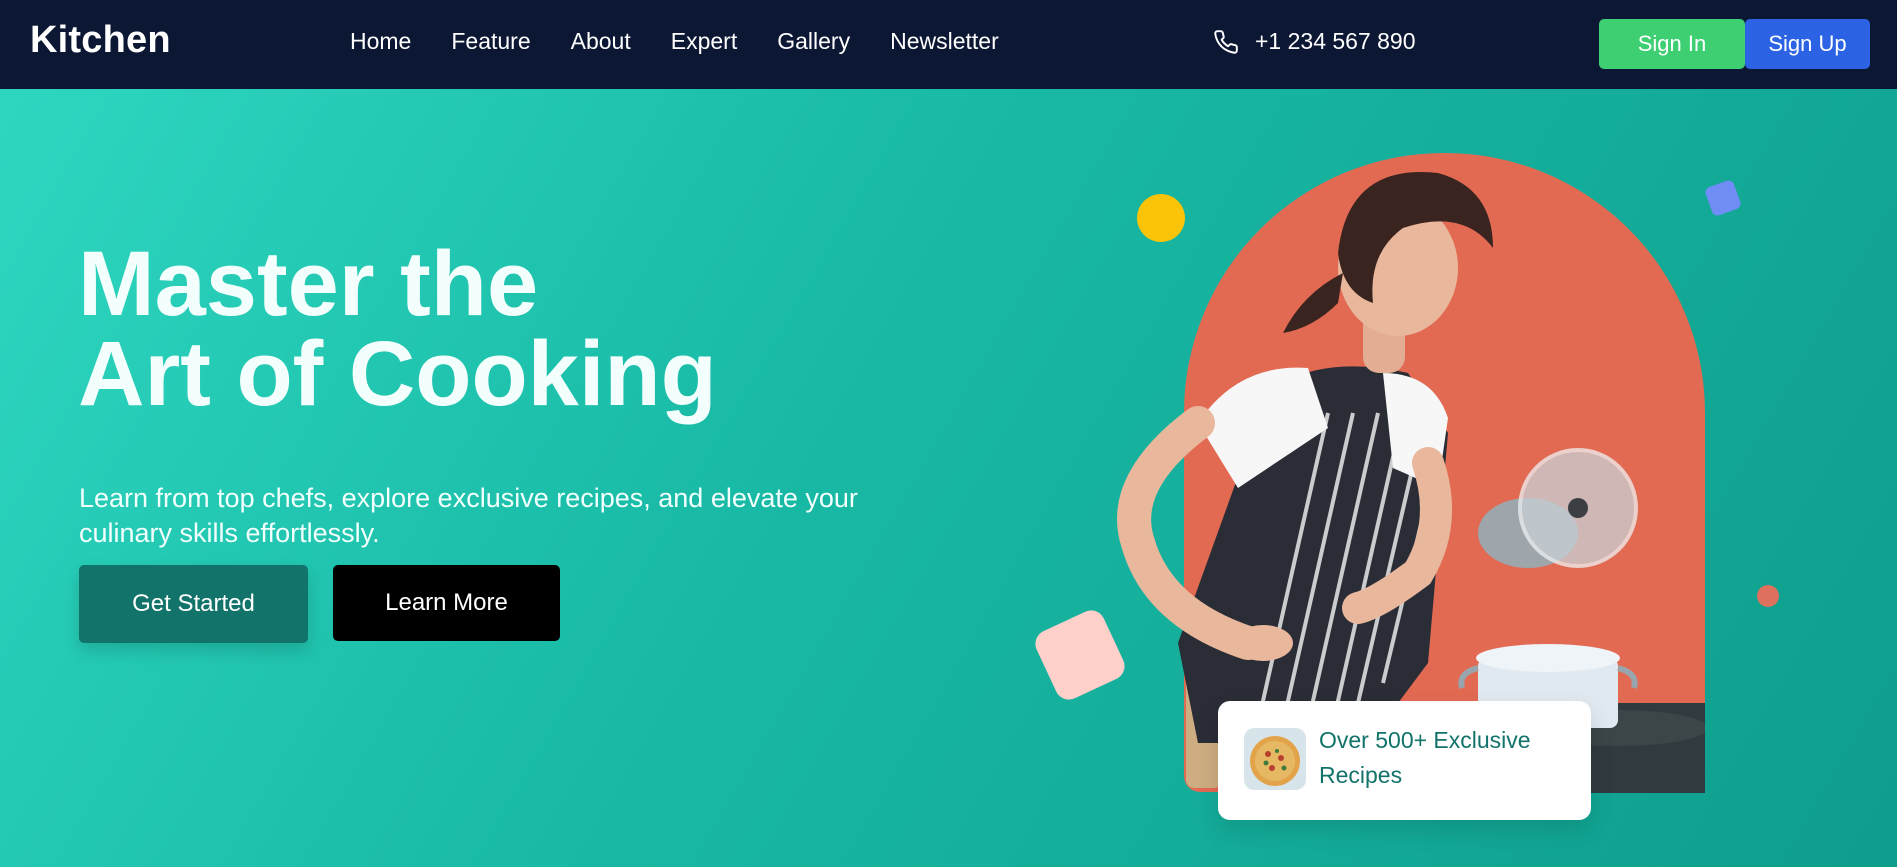  What do you see at coordinates (813, 41) in the screenshot?
I see `nav-link-gallery: Gallery` at bounding box center [813, 41].